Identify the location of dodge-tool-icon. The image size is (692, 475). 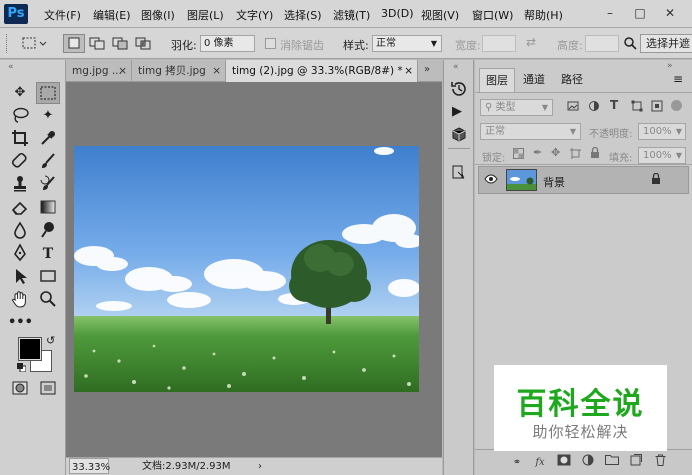
(48, 231).